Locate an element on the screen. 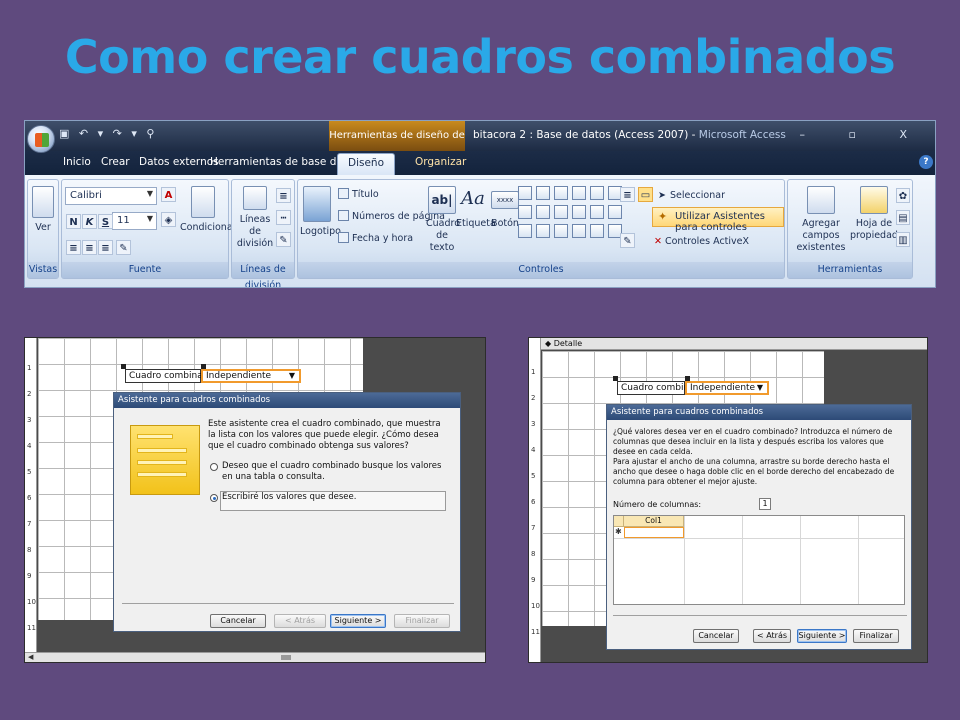  view-icon is located at coordinates (43, 202).